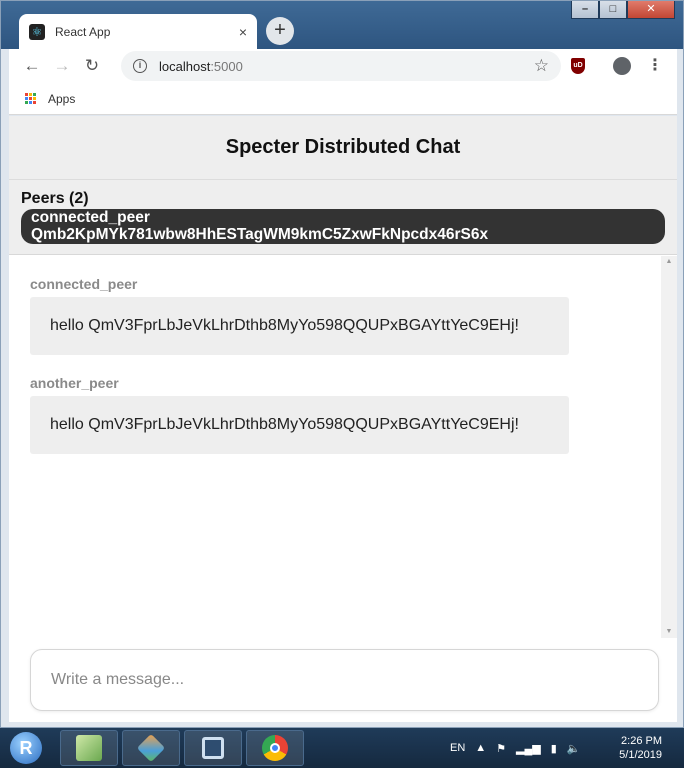 This screenshot has height=768, width=684. Describe the element at coordinates (501, 748) in the screenshot. I see `flag-icon: ⚑` at that location.